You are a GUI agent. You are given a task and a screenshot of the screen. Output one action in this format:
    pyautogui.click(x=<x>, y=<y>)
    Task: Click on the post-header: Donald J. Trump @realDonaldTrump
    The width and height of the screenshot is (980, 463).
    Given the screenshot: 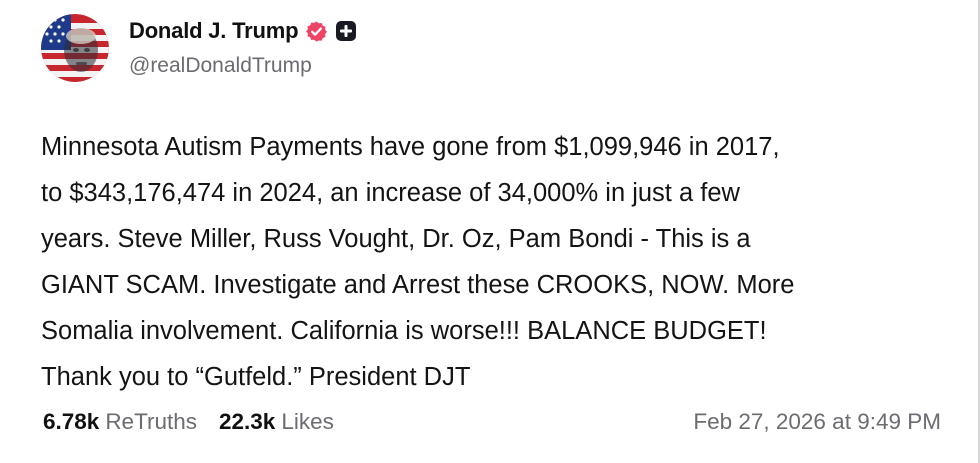 What is the action you would take?
    pyautogui.click(x=199, y=48)
    